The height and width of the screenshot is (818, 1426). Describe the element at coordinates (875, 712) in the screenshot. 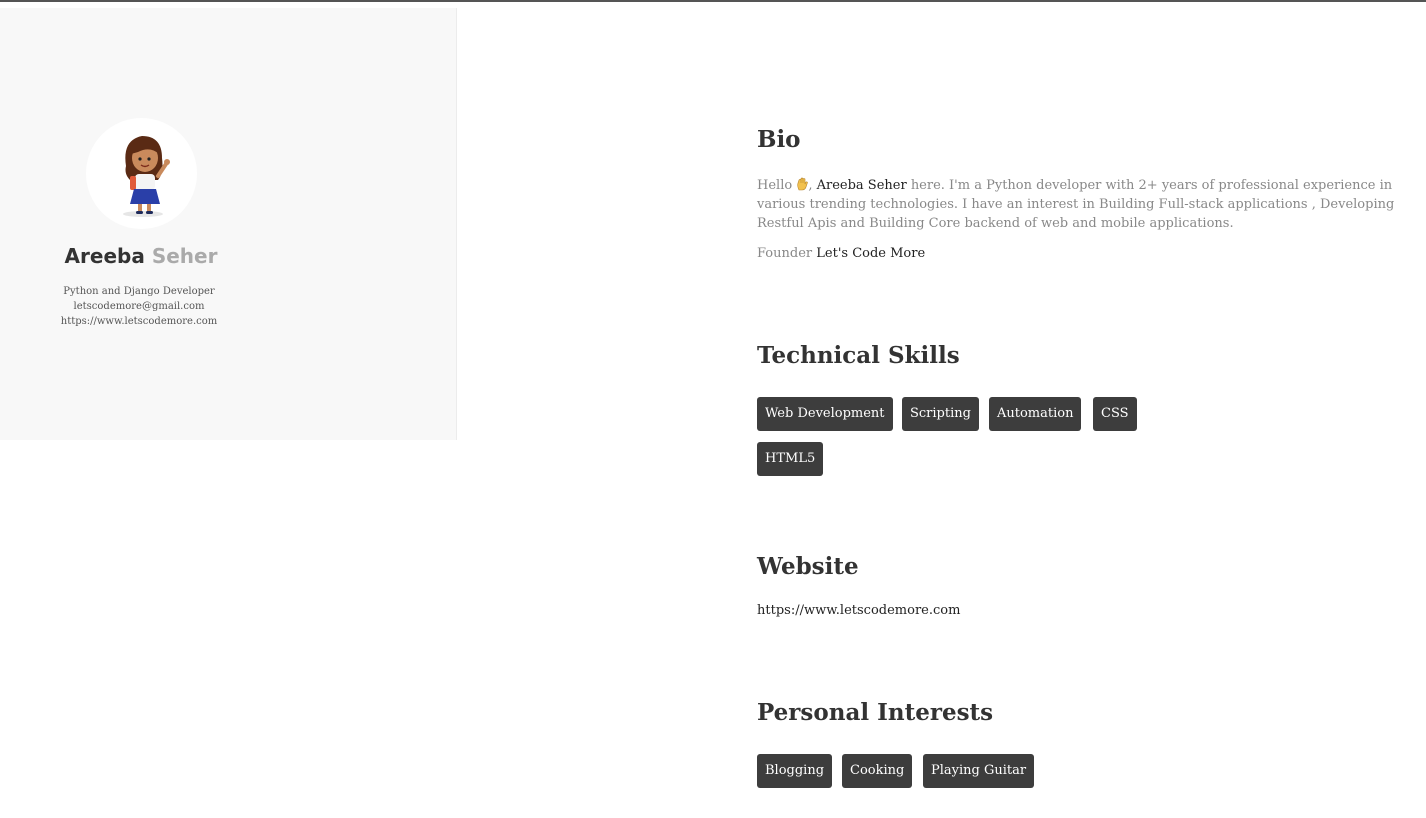

I see `interests-heading: Personal Interests` at that location.